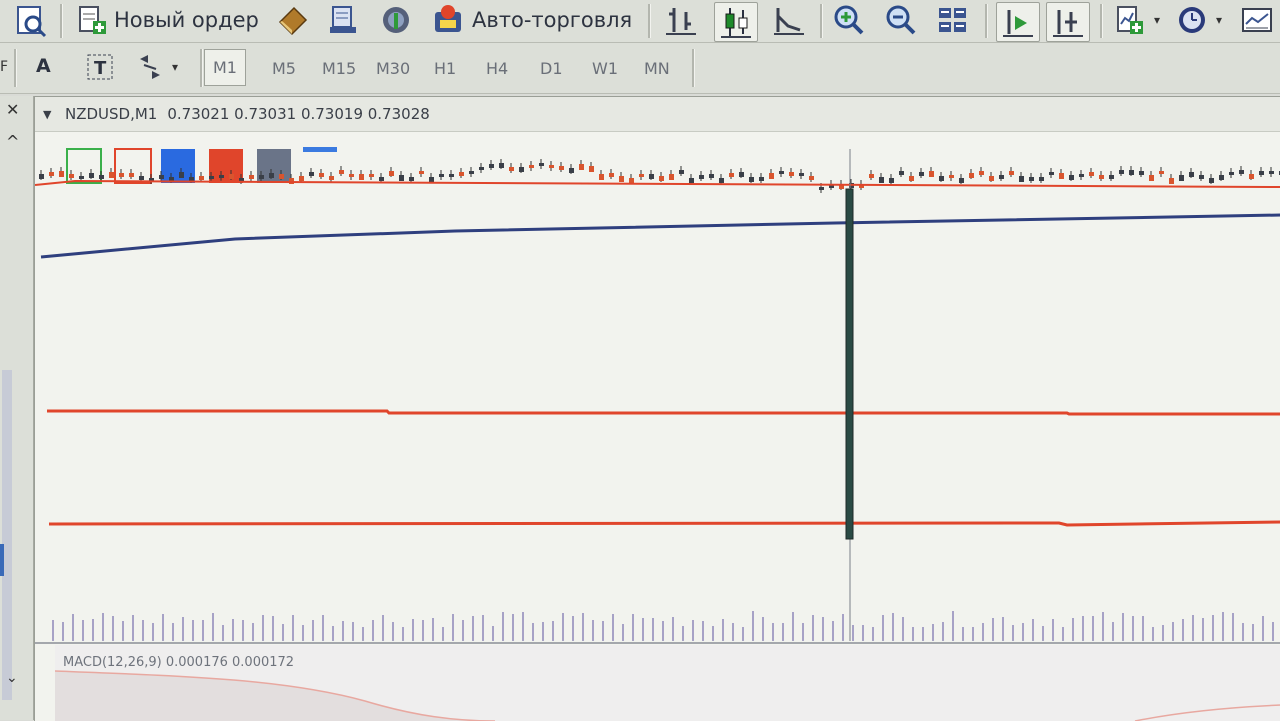 This screenshot has width=1280, height=721. Describe the element at coordinates (1137, 20) in the screenshot. I see `indicators-button: ▾` at that location.